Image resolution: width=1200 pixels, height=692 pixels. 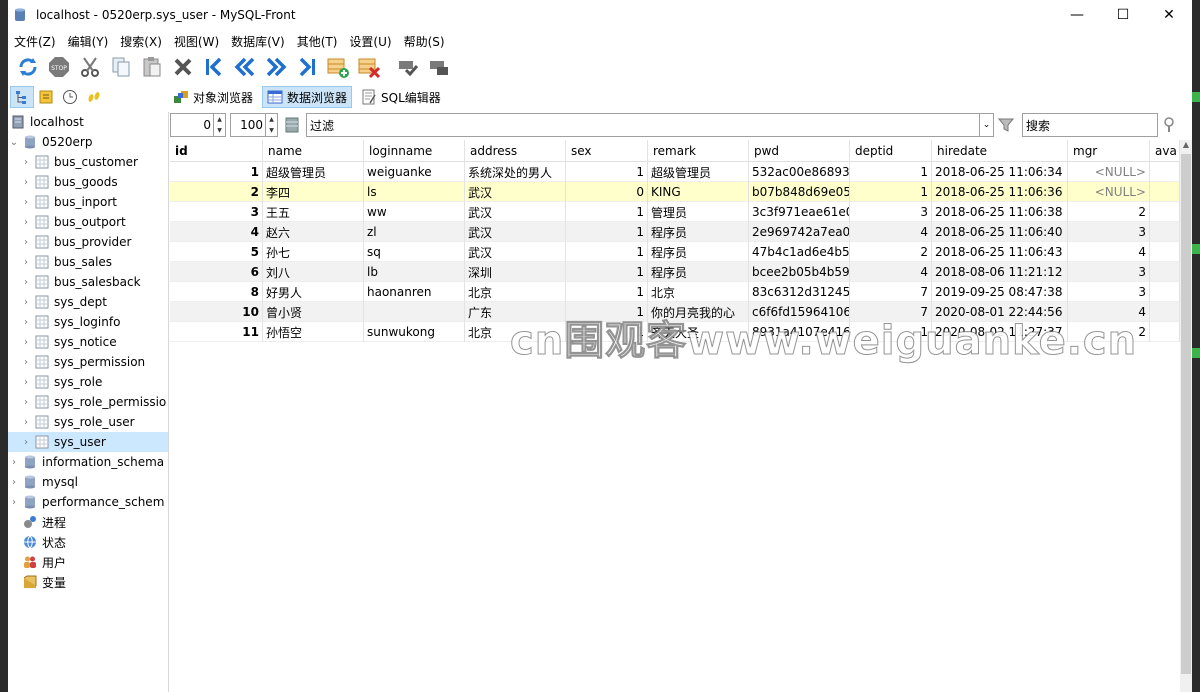 What do you see at coordinates (88, 322) in the screenshot?
I see `tree-table-sys_loginfo: › sys_loginfo` at bounding box center [88, 322].